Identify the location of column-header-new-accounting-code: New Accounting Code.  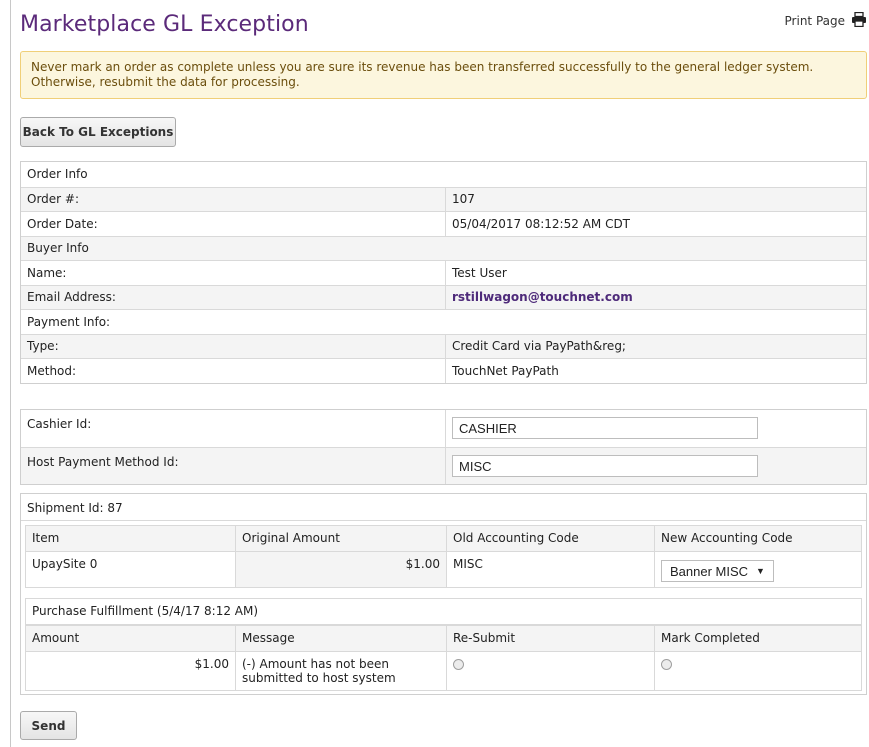
(758, 538).